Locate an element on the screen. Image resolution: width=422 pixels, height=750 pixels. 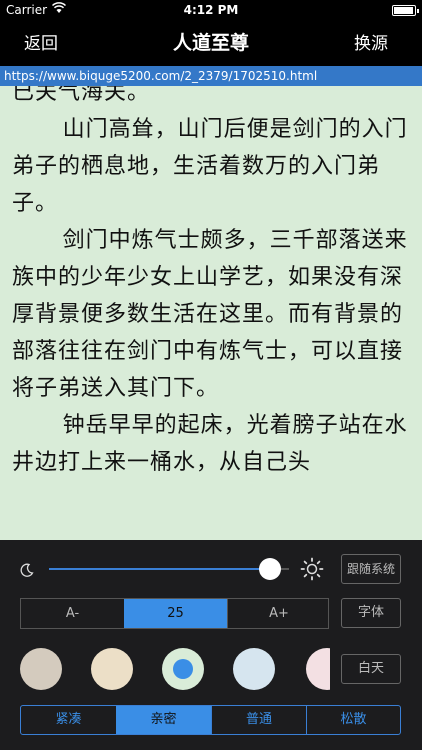
status-bar: Carrier 4:12 PM is located at coordinates (211, 10).